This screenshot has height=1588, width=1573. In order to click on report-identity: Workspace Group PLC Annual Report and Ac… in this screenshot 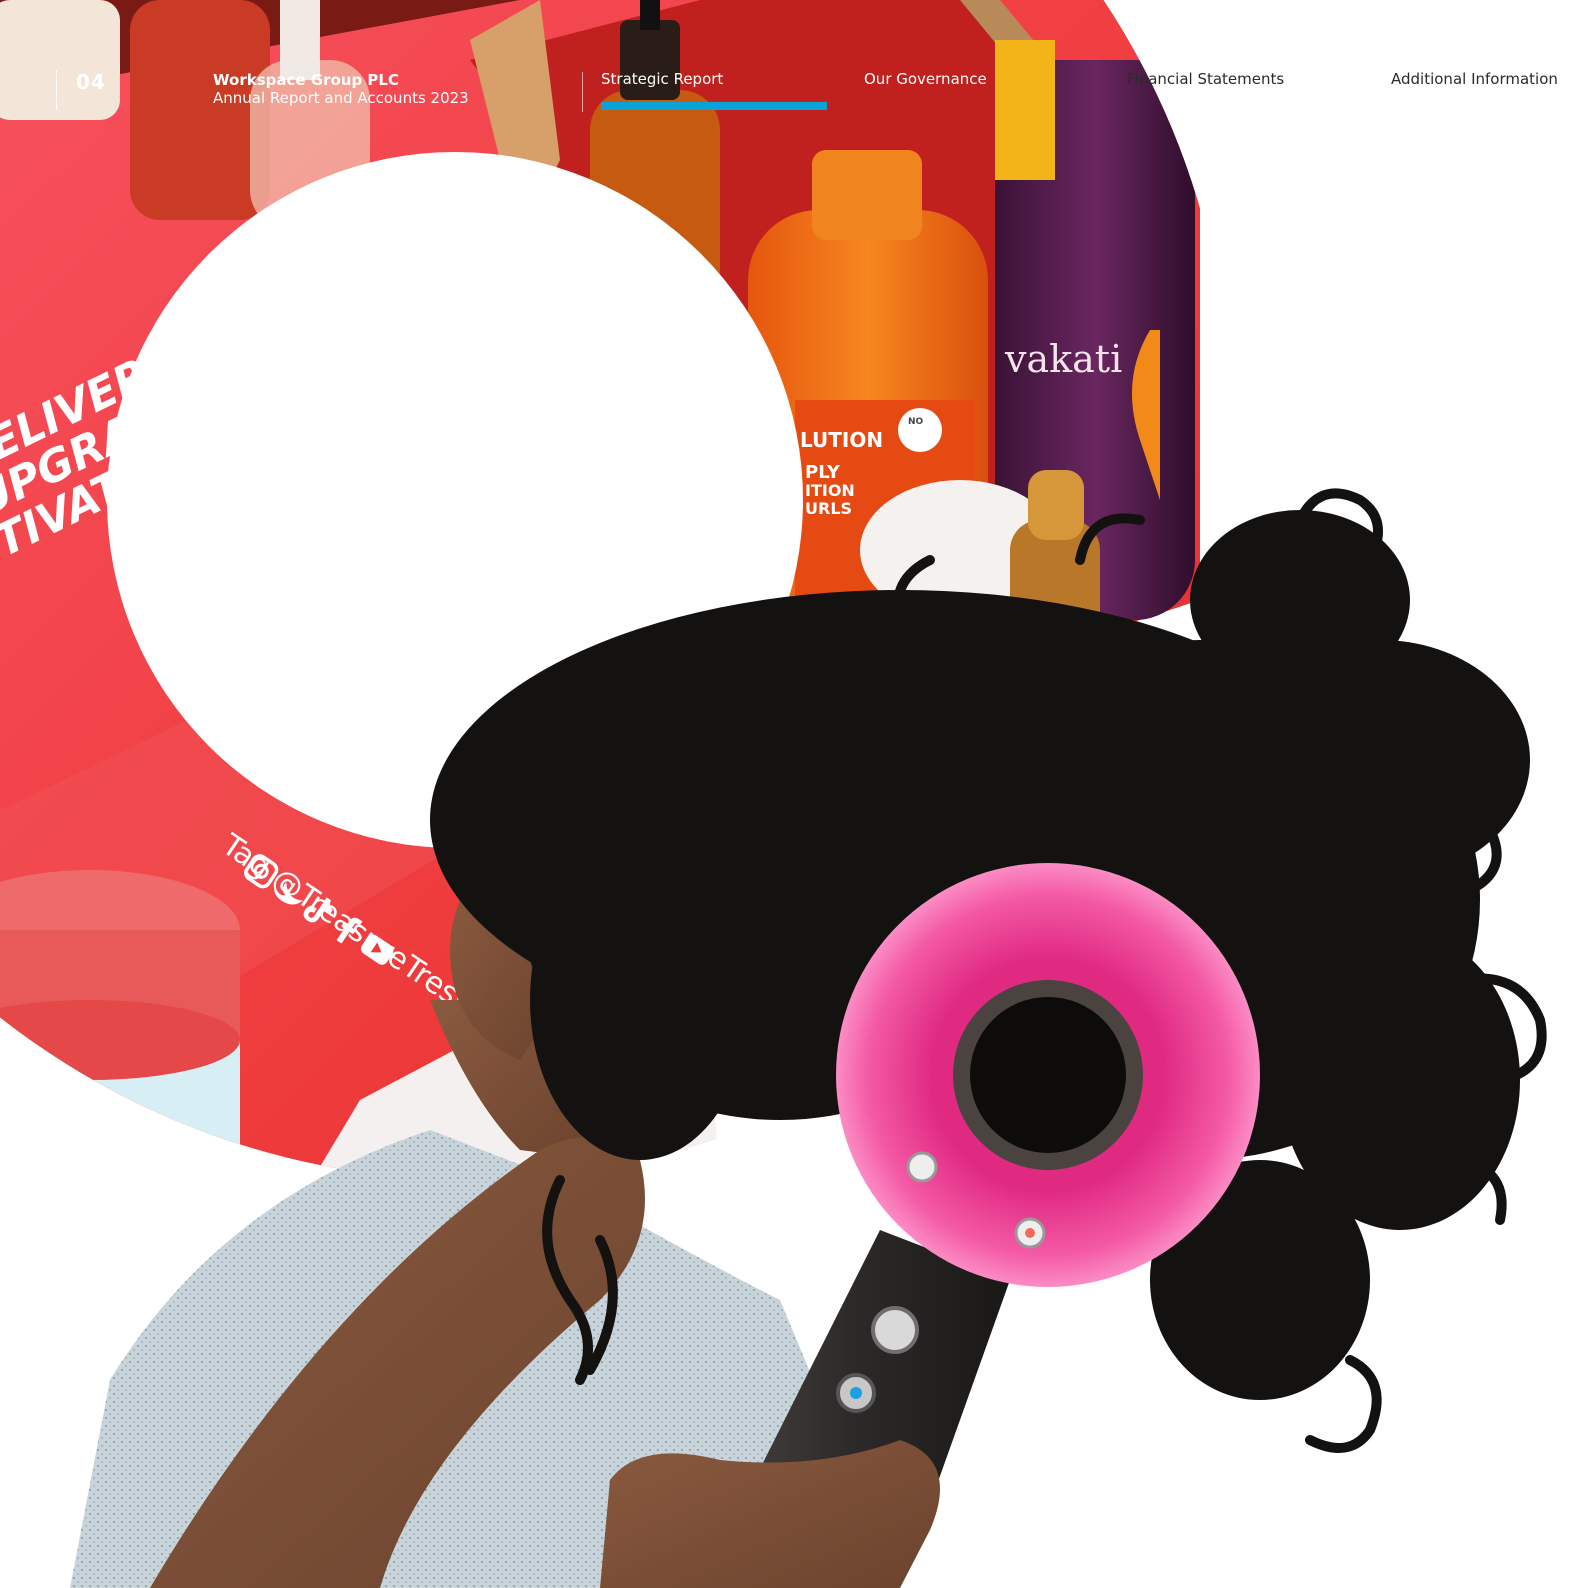, I will do `click(341, 89)`.